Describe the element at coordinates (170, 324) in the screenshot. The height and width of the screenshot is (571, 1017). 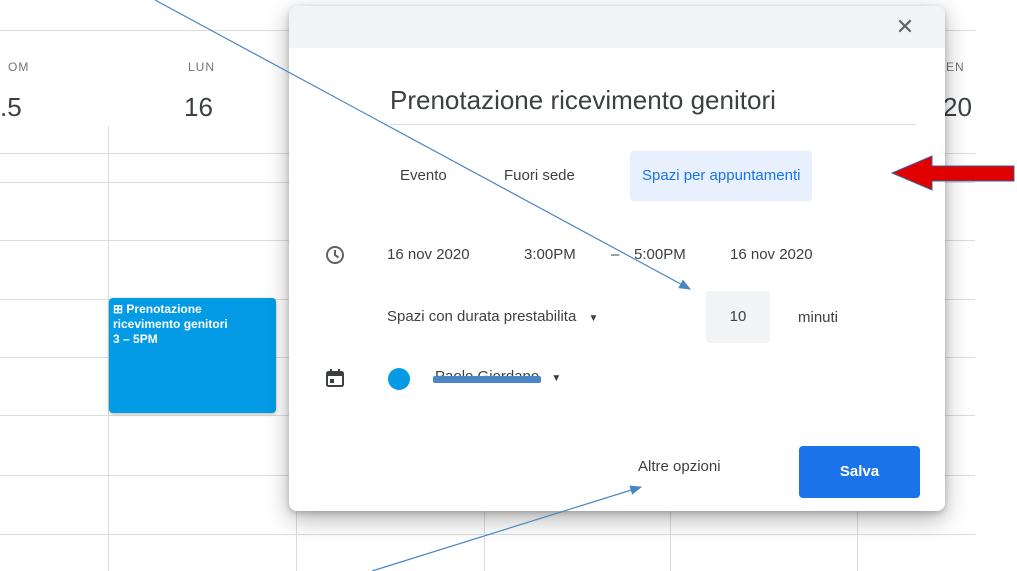
I see `event-title-line2: ricevimento genitori` at that location.